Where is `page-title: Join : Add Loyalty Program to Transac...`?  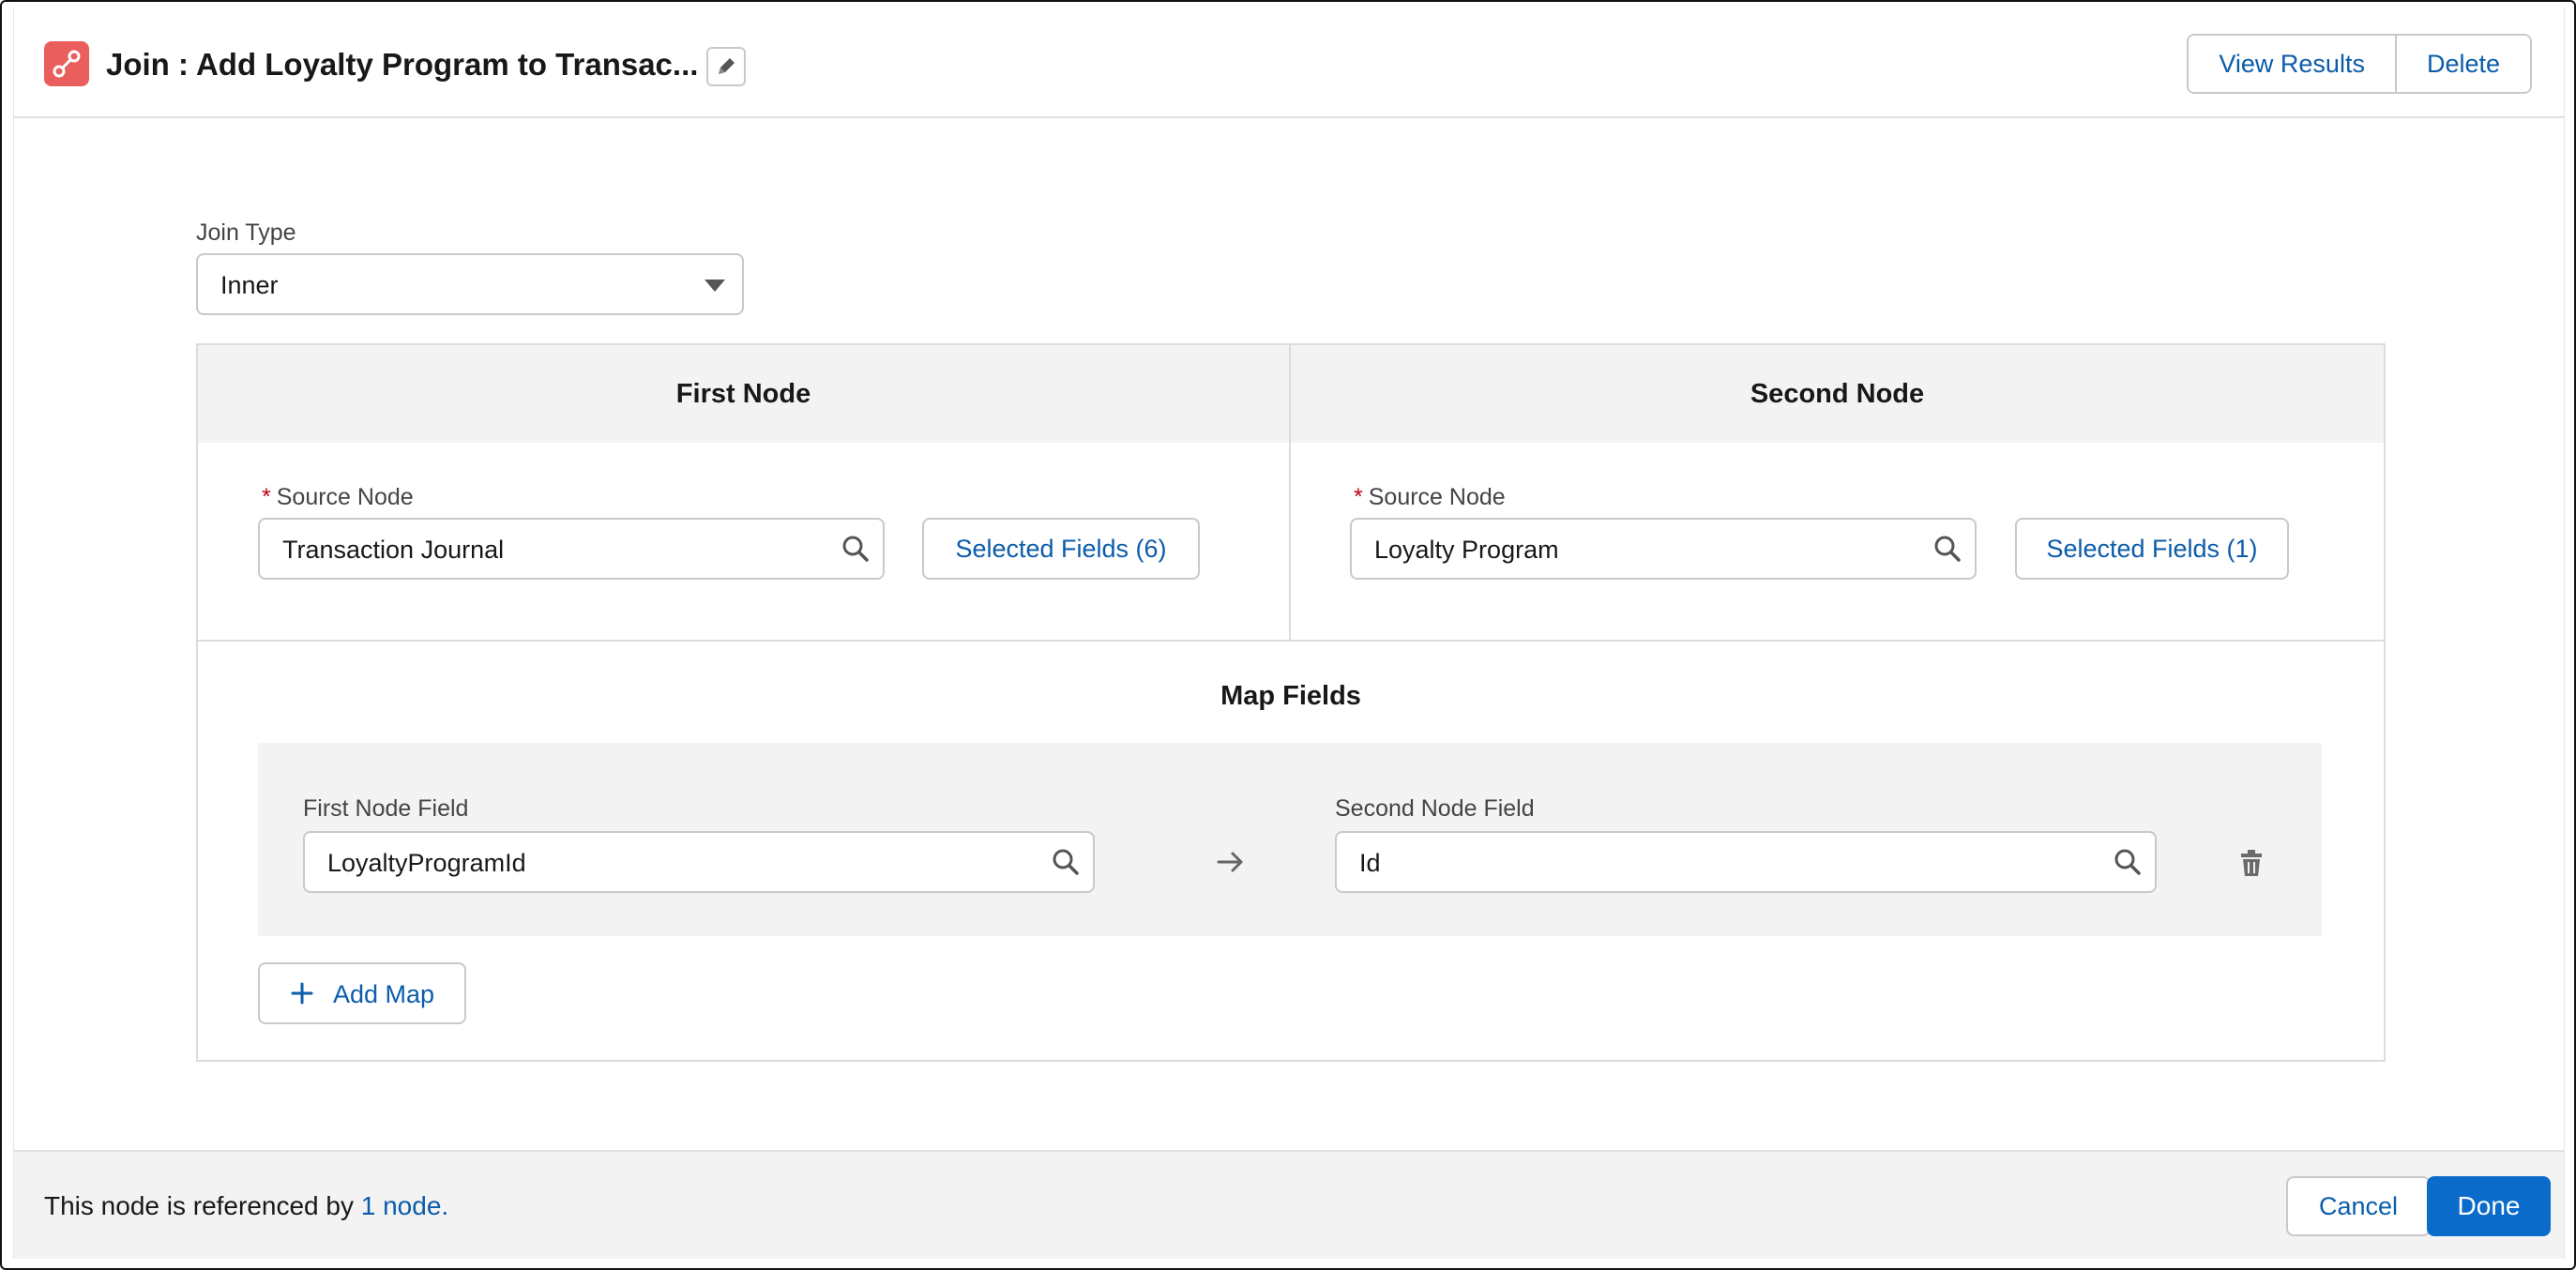
page-title: Join : Add Loyalty Program to Transac... is located at coordinates (402, 65).